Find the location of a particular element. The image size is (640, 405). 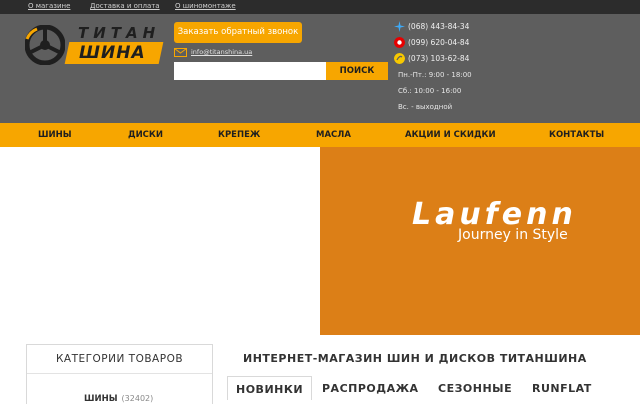

hours-sunday: Вс. - выходной is located at coordinates (425, 107).